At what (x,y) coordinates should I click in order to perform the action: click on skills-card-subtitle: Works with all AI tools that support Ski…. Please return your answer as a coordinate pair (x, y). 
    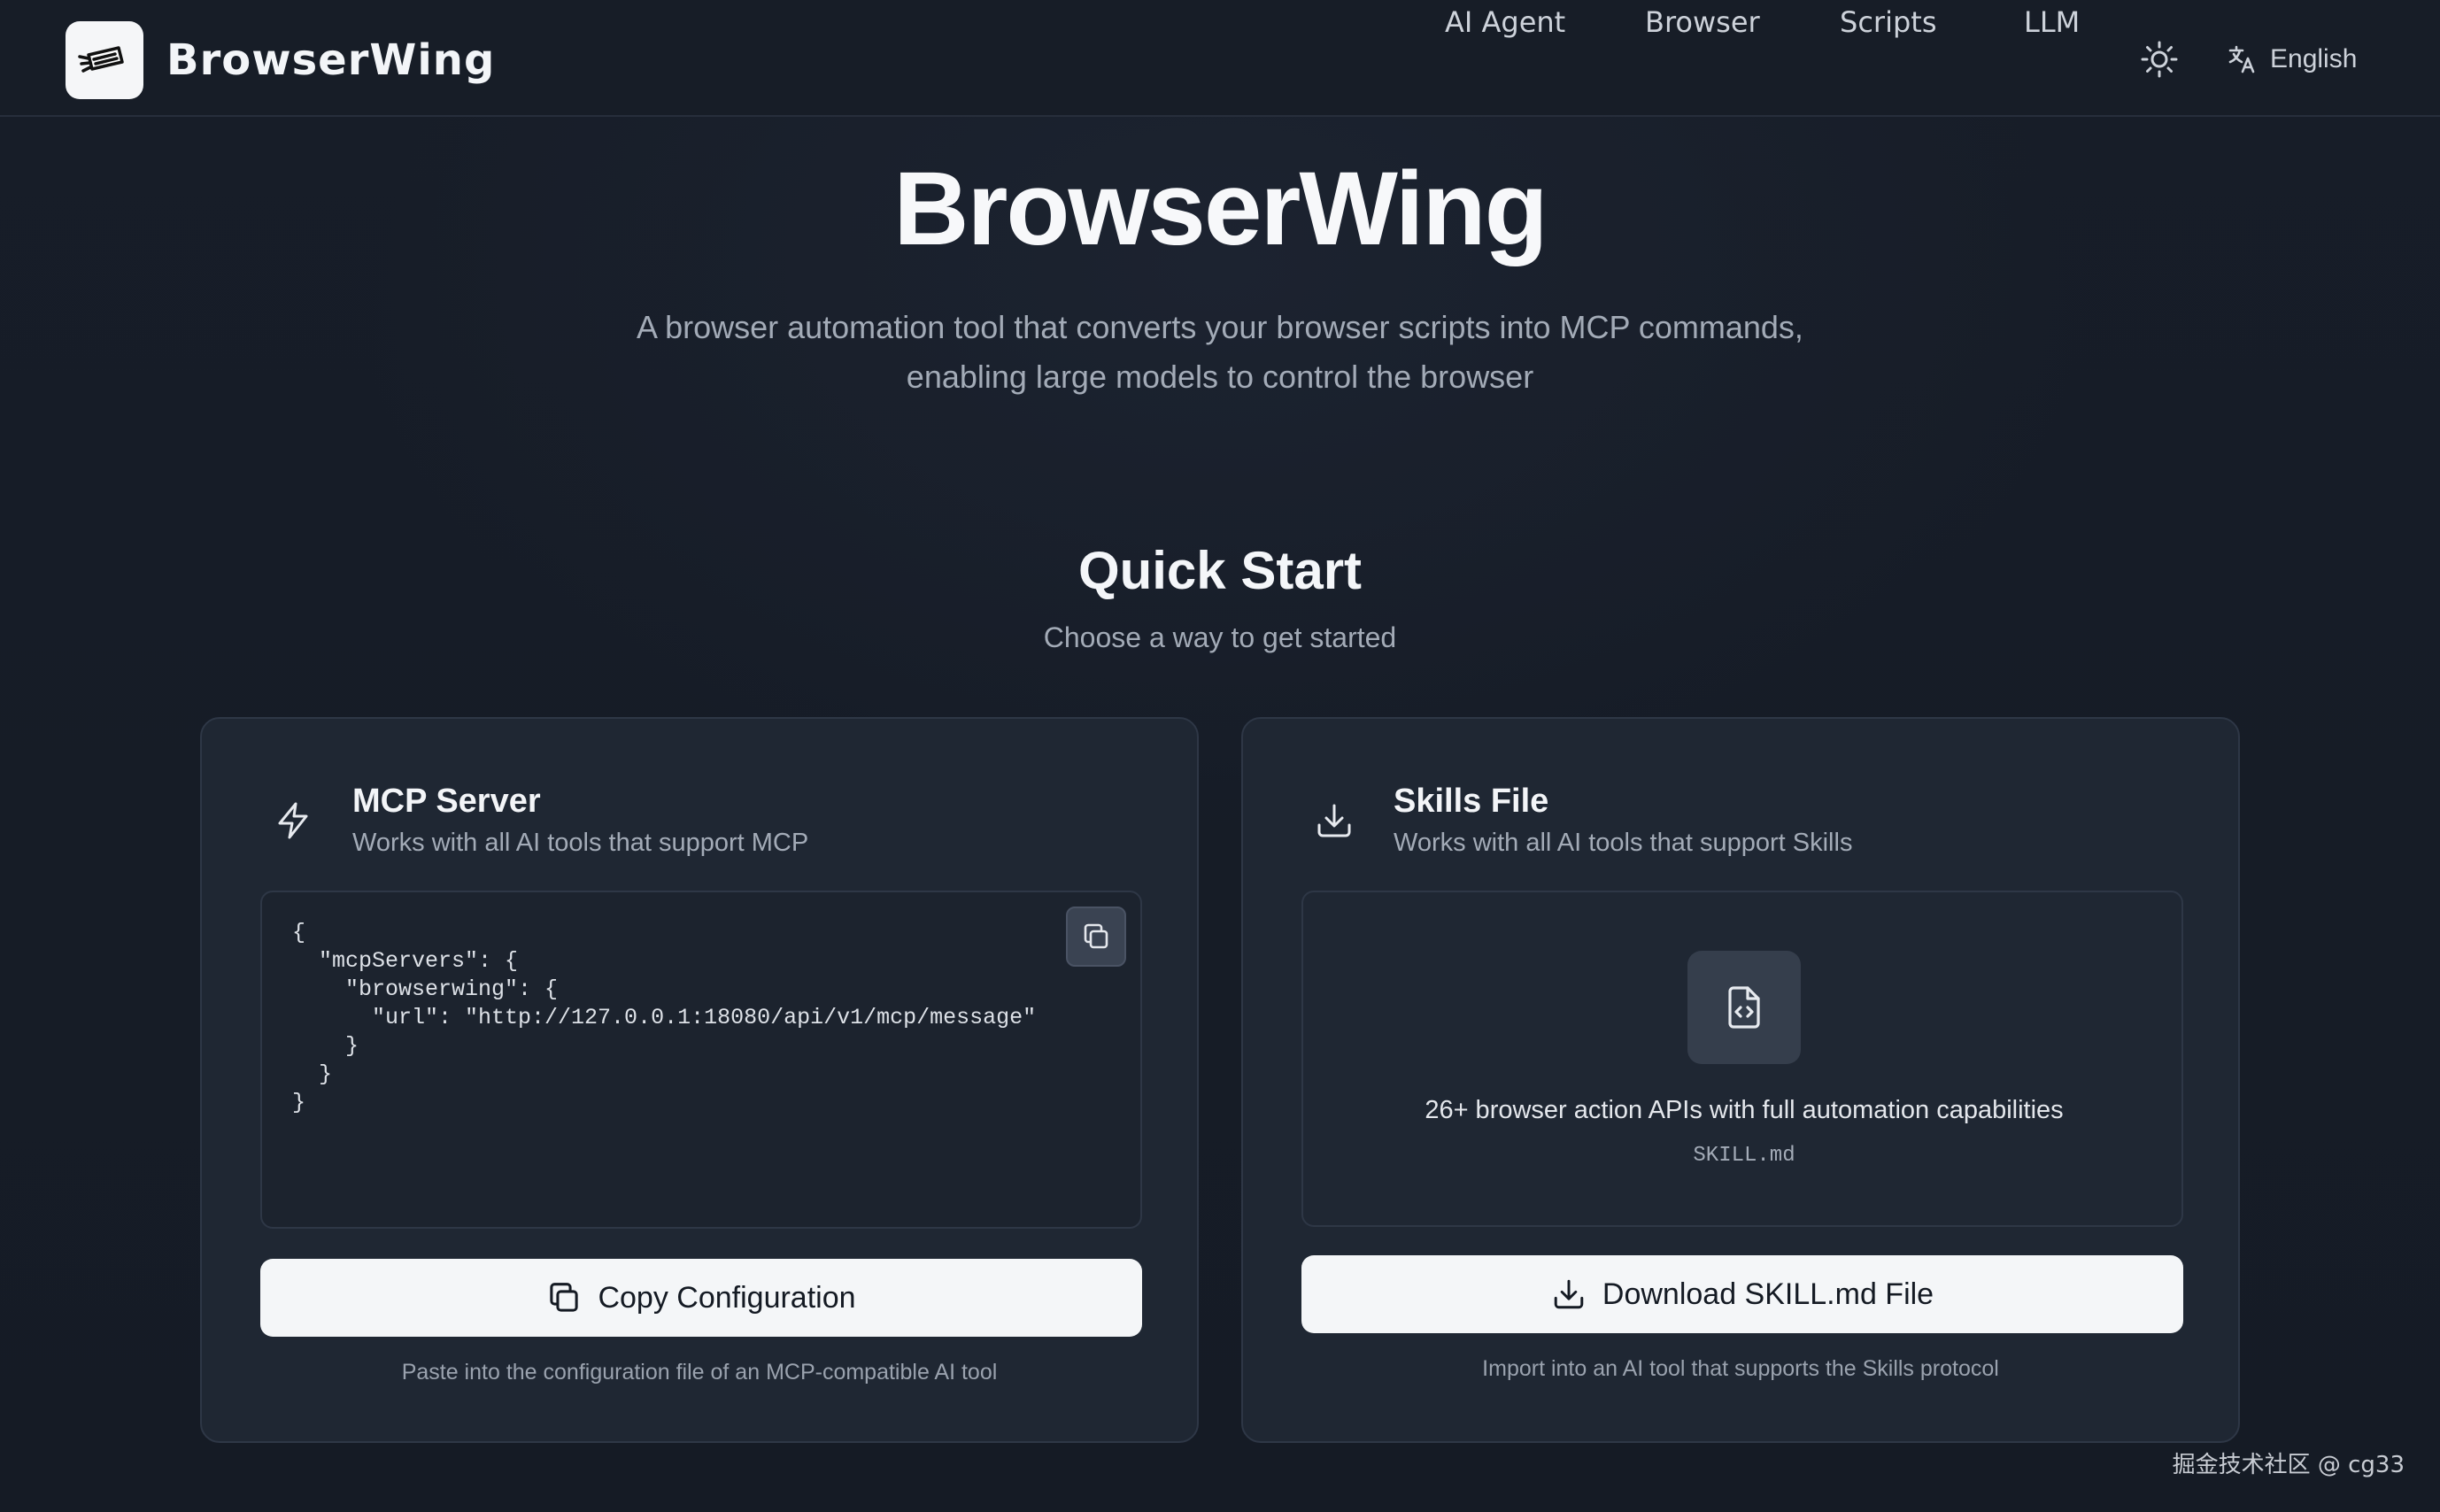
    Looking at the image, I should click on (1623, 843).